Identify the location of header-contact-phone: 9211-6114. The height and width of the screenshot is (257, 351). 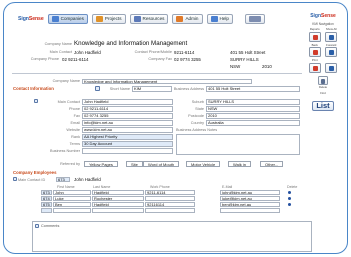
(184, 52).